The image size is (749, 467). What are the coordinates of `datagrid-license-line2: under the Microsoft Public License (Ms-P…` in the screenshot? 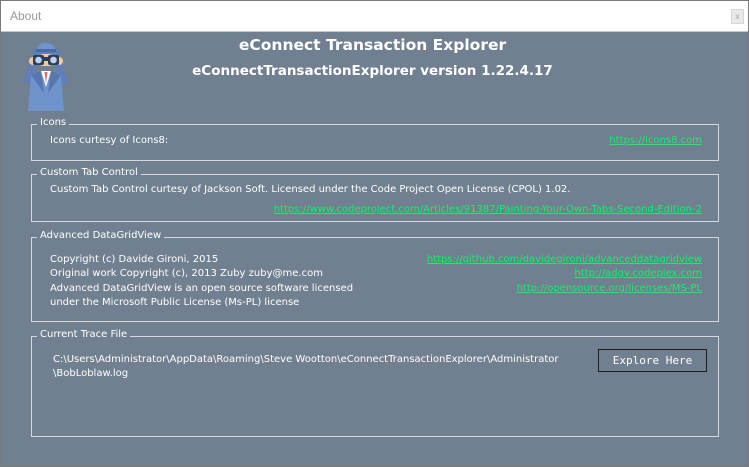 It's located at (175, 302).